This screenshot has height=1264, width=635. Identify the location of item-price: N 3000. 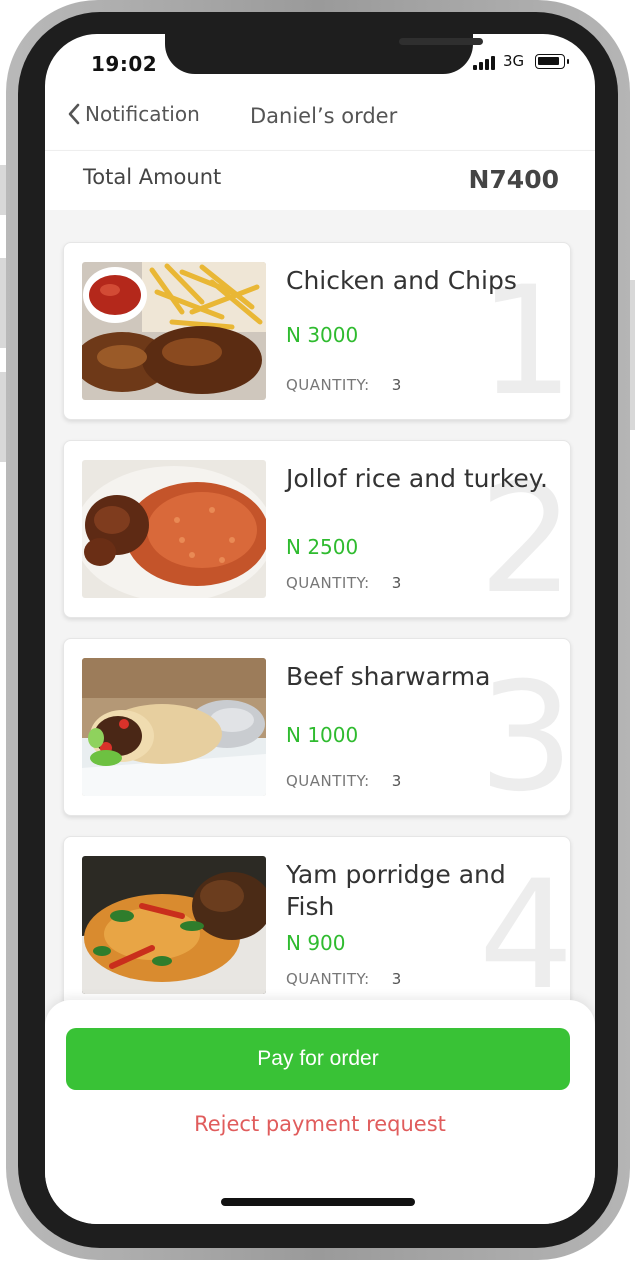
(322, 335).